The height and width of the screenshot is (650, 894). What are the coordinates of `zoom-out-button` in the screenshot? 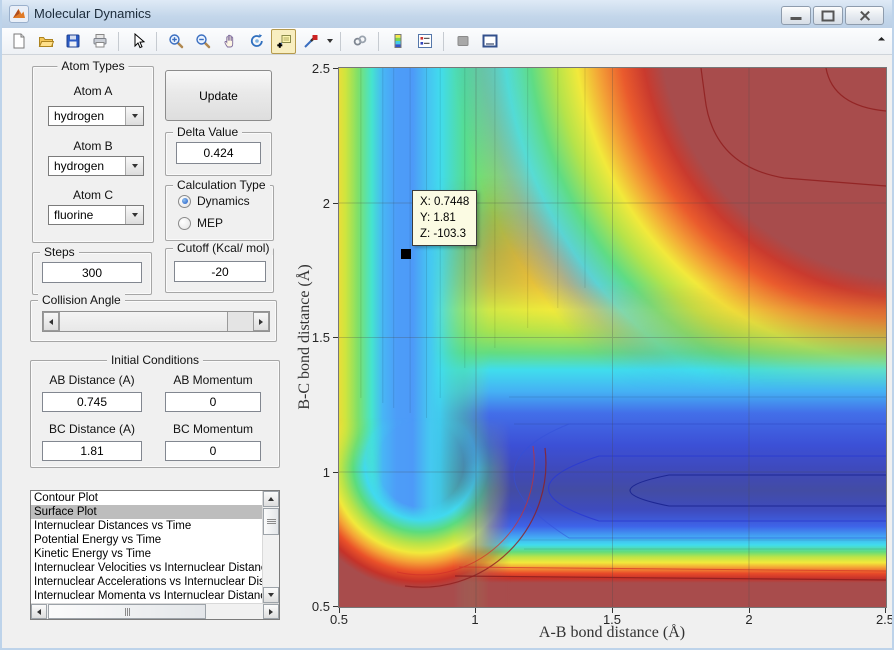 It's located at (202, 41).